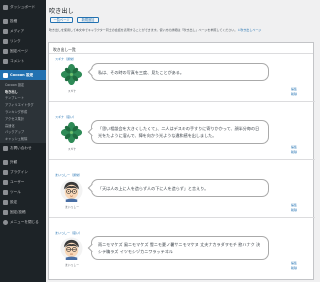 The height and width of the screenshot is (282, 320). Describe the element at coordinates (88, 20) in the screenshot. I see `add-new-button: 新規追加` at that location.